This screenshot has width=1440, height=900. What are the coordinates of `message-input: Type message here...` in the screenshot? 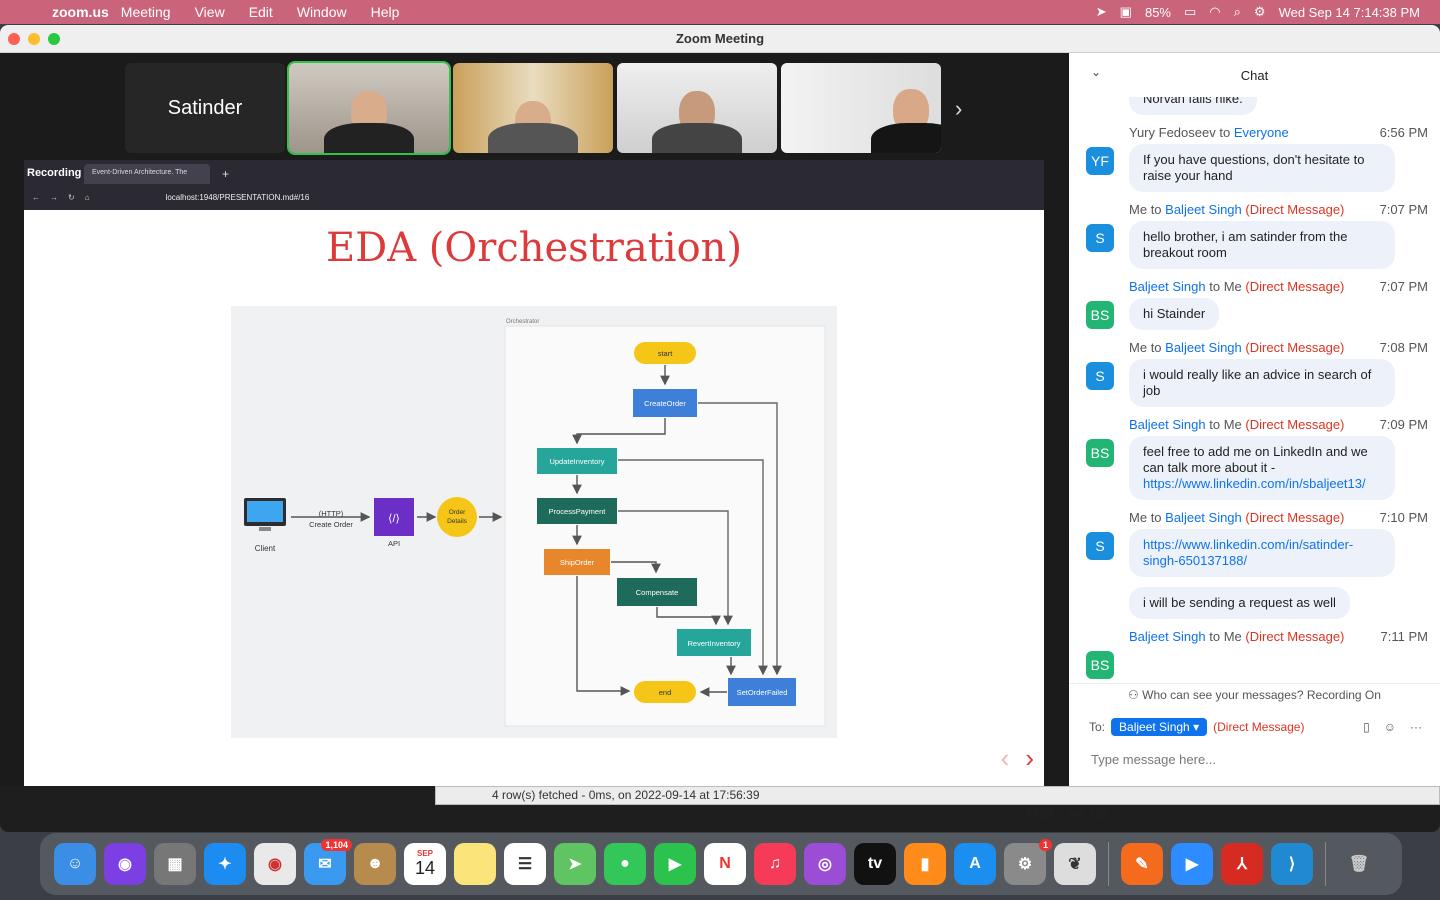 It's located at (1265, 759).